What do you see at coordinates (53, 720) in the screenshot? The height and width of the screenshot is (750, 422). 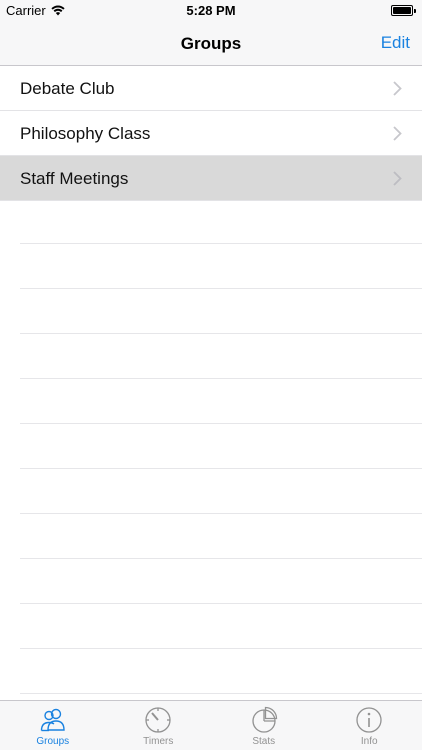 I see `groups-icon` at bounding box center [53, 720].